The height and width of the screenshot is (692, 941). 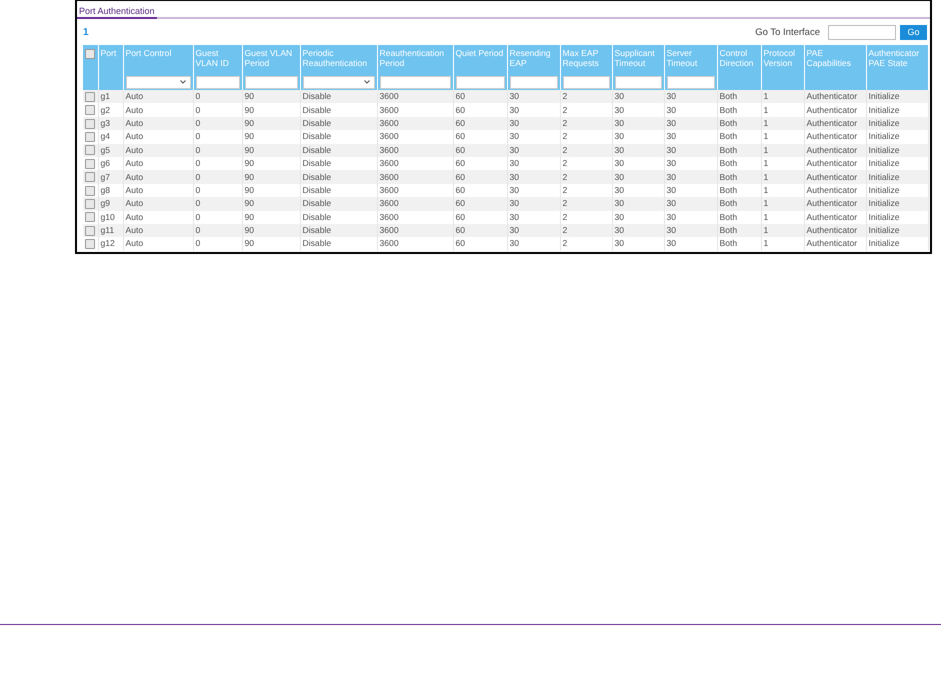 I want to click on column-header: Protocol Version, so click(x=780, y=58).